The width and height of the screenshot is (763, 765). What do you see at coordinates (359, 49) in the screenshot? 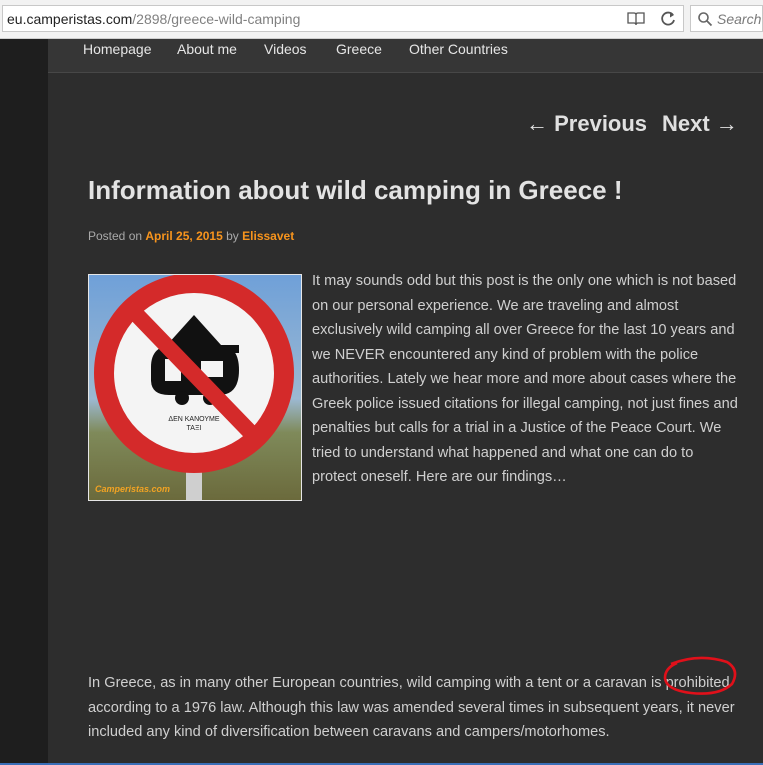
I see `nav-item-greece: Greece` at bounding box center [359, 49].